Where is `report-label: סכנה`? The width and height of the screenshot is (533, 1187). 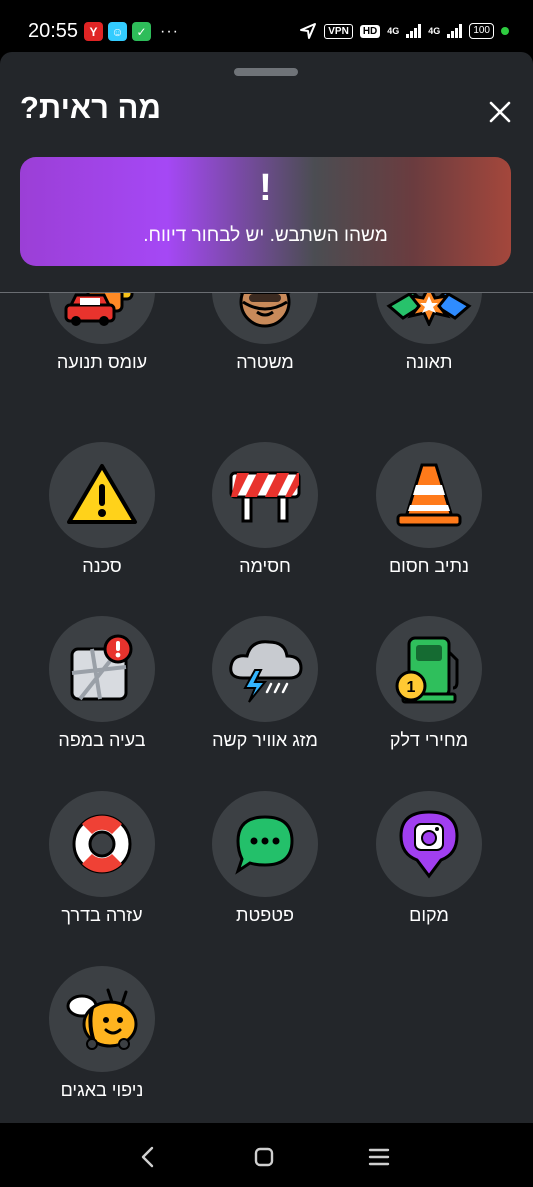 report-label: סכנה is located at coordinates (102, 566).